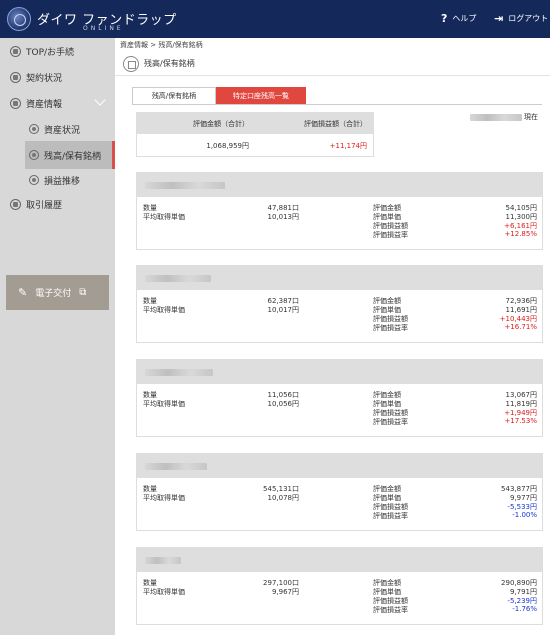 The image size is (550, 635). I want to click on help-icon: ?, so click(444, 18).